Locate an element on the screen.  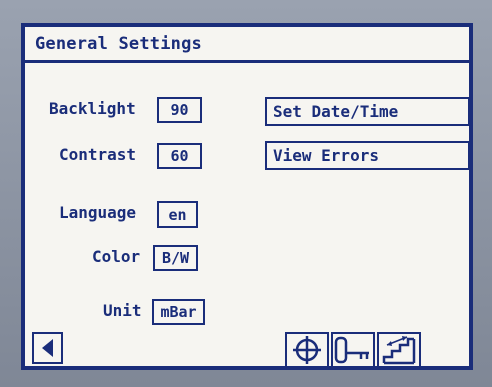
security-button is located at coordinates (353, 350).